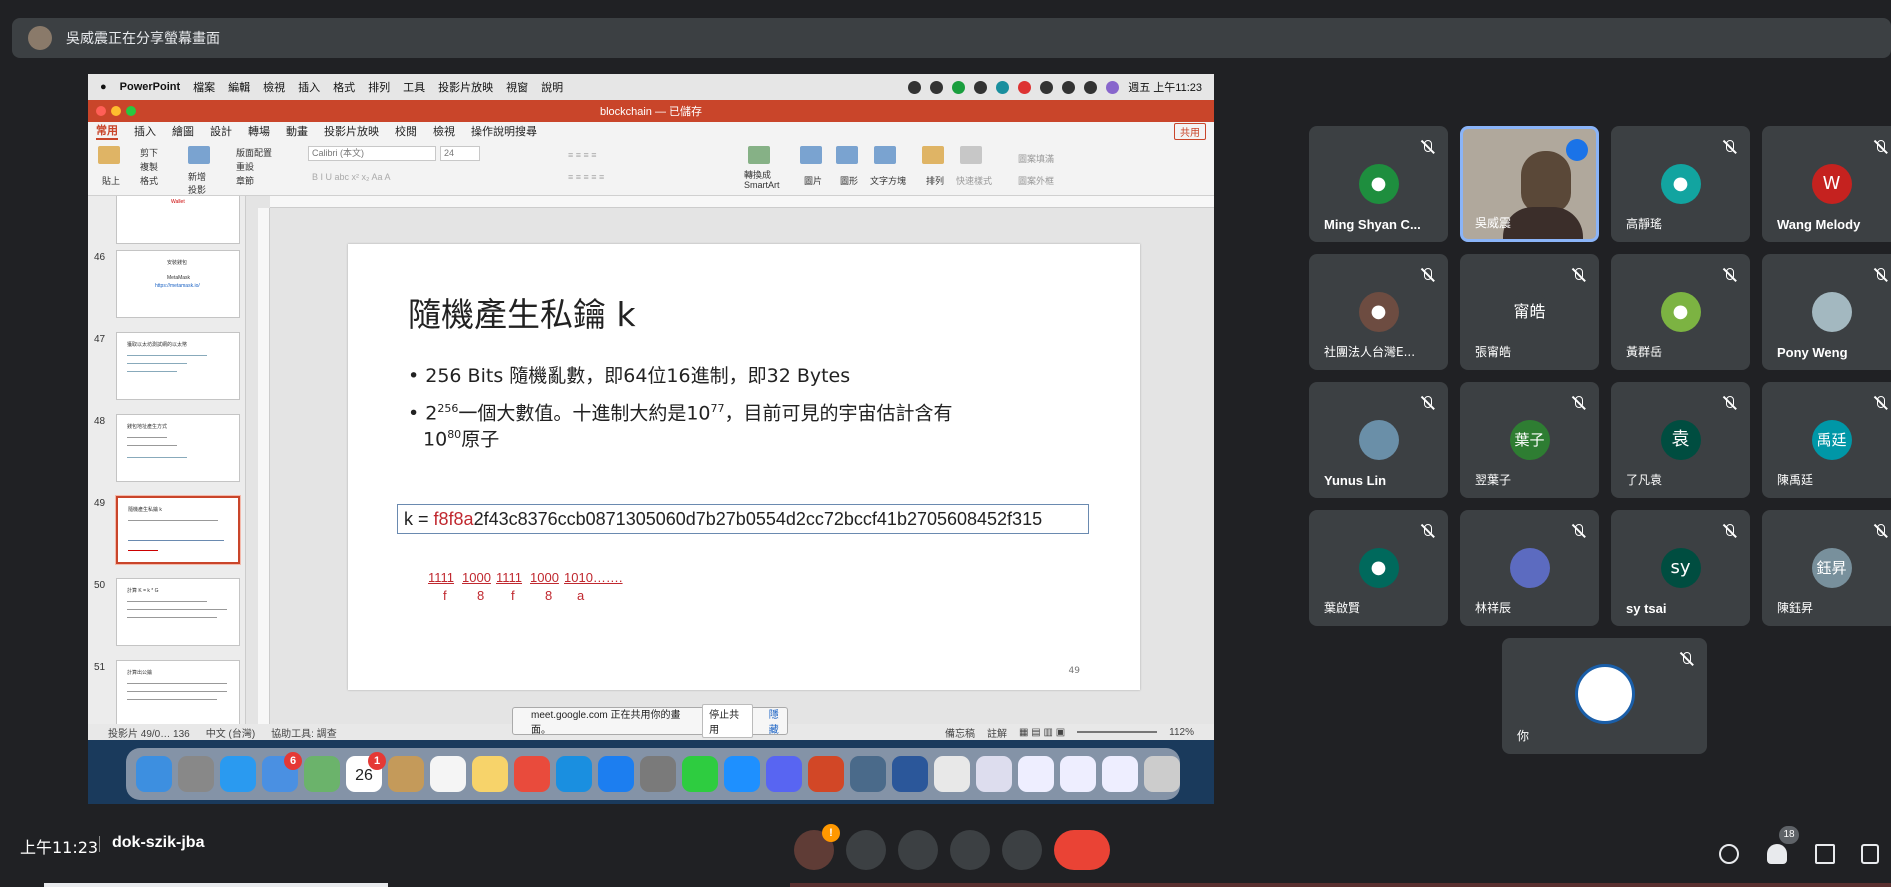  I want to click on participant-tile: Yunus Lin, so click(1378, 440).